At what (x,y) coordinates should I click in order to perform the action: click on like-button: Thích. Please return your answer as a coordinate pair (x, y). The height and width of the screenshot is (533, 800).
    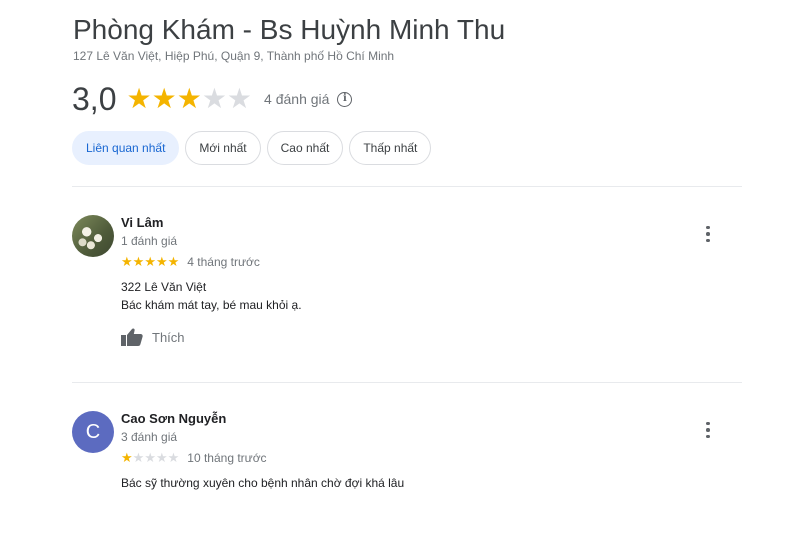
    Looking at the image, I should click on (401, 337).